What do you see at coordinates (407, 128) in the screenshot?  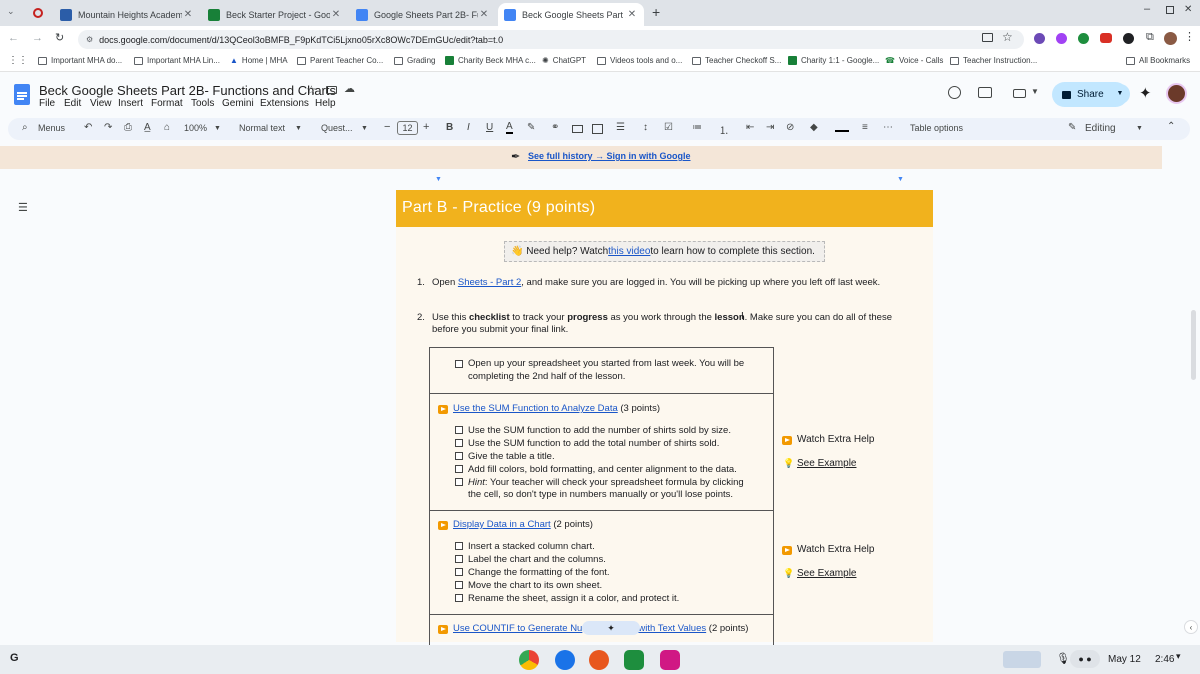 I see `font-size-input: 12` at bounding box center [407, 128].